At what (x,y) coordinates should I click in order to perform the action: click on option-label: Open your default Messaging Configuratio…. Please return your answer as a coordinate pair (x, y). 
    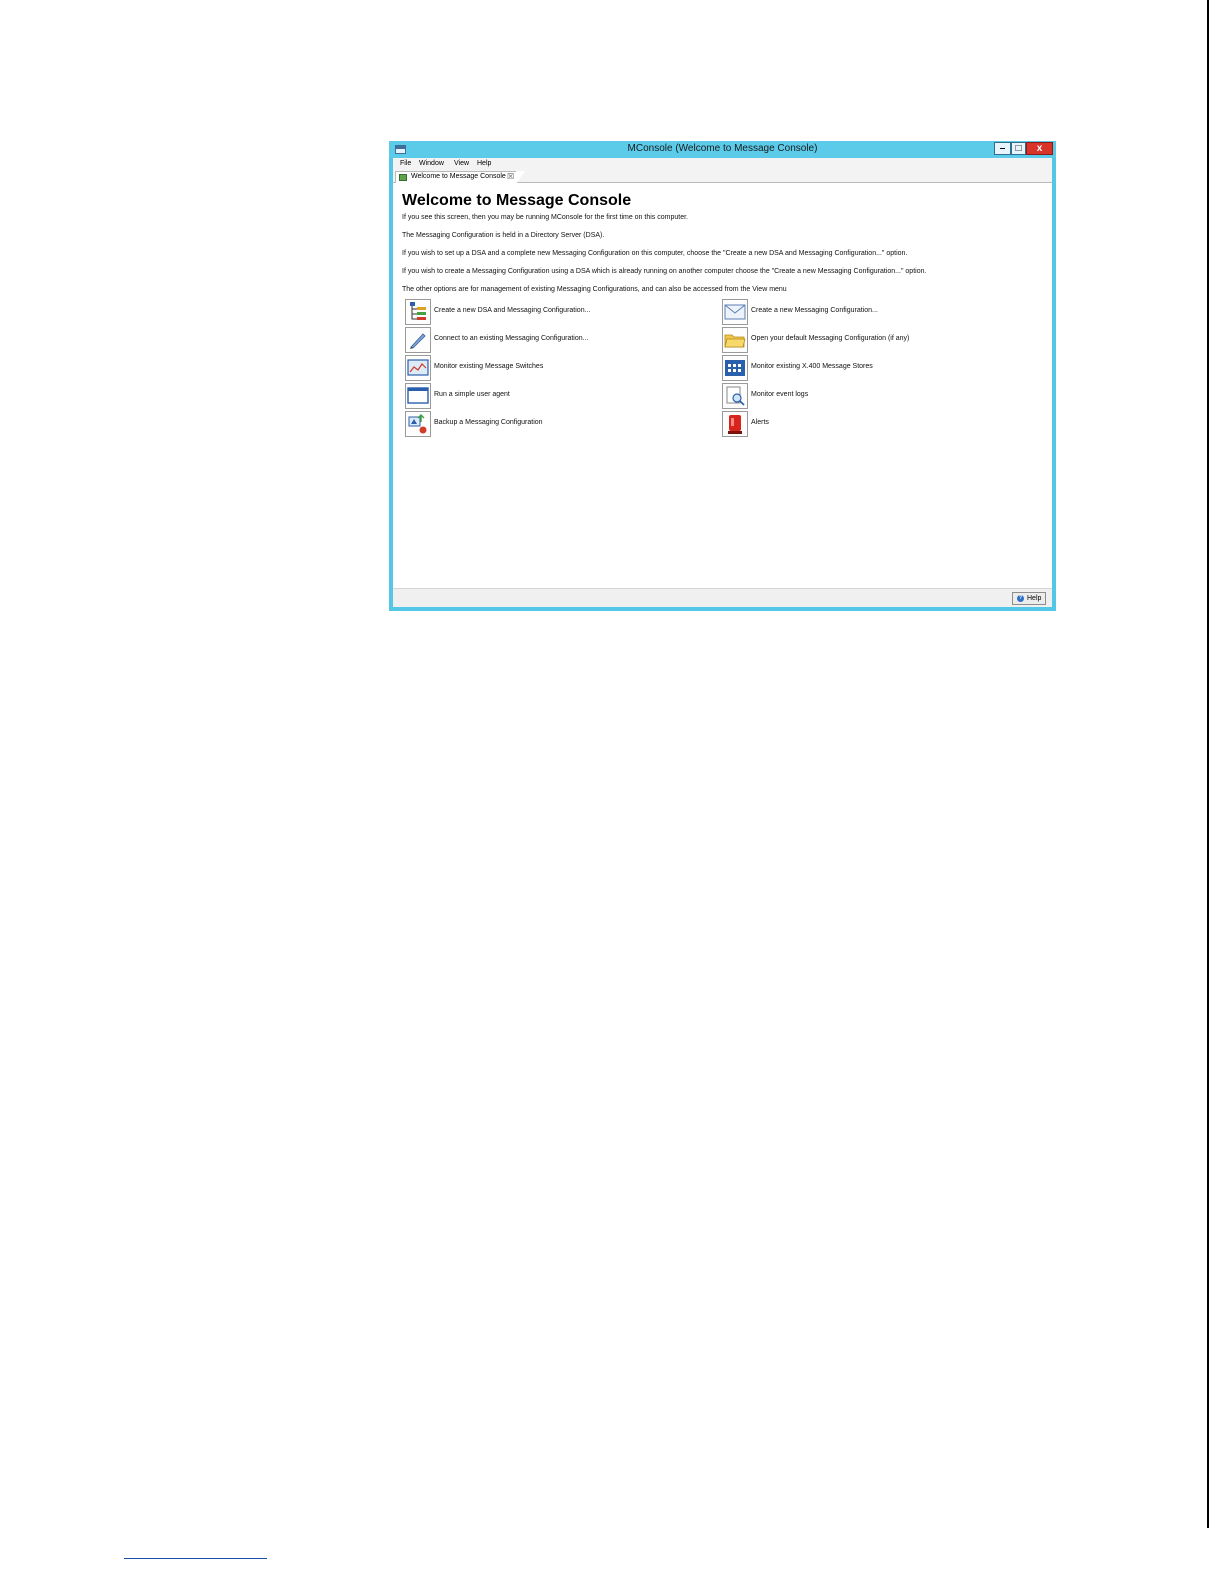
    Looking at the image, I should click on (830, 338).